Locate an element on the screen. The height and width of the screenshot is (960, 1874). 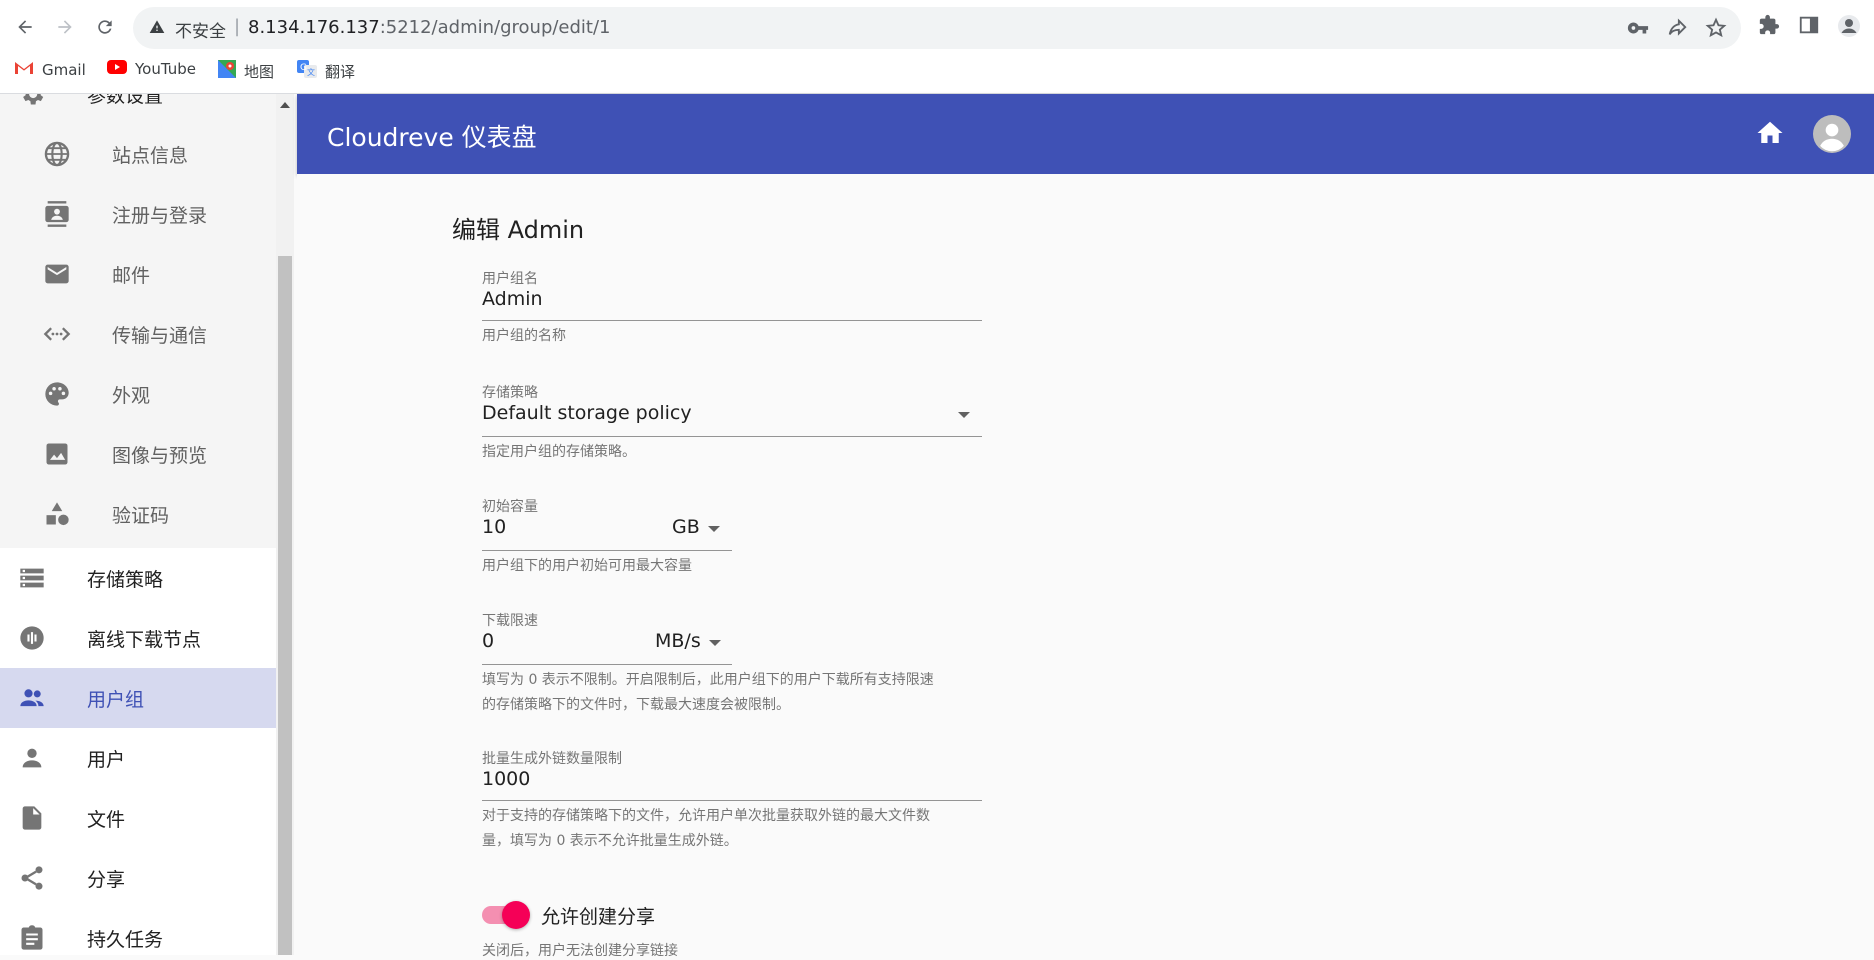
capacity-input: 10 is located at coordinates (494, 527).